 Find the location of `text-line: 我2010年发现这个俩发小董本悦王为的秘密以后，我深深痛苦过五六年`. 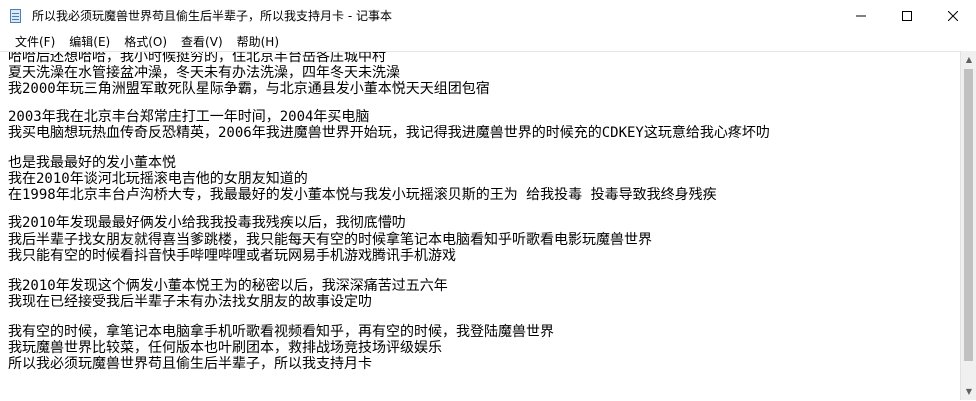

text-line: 我2010年发现这个俩发小董本悦王为的秘密以后，我深深痛苦过五六年 is located at coordinates (228, 286).